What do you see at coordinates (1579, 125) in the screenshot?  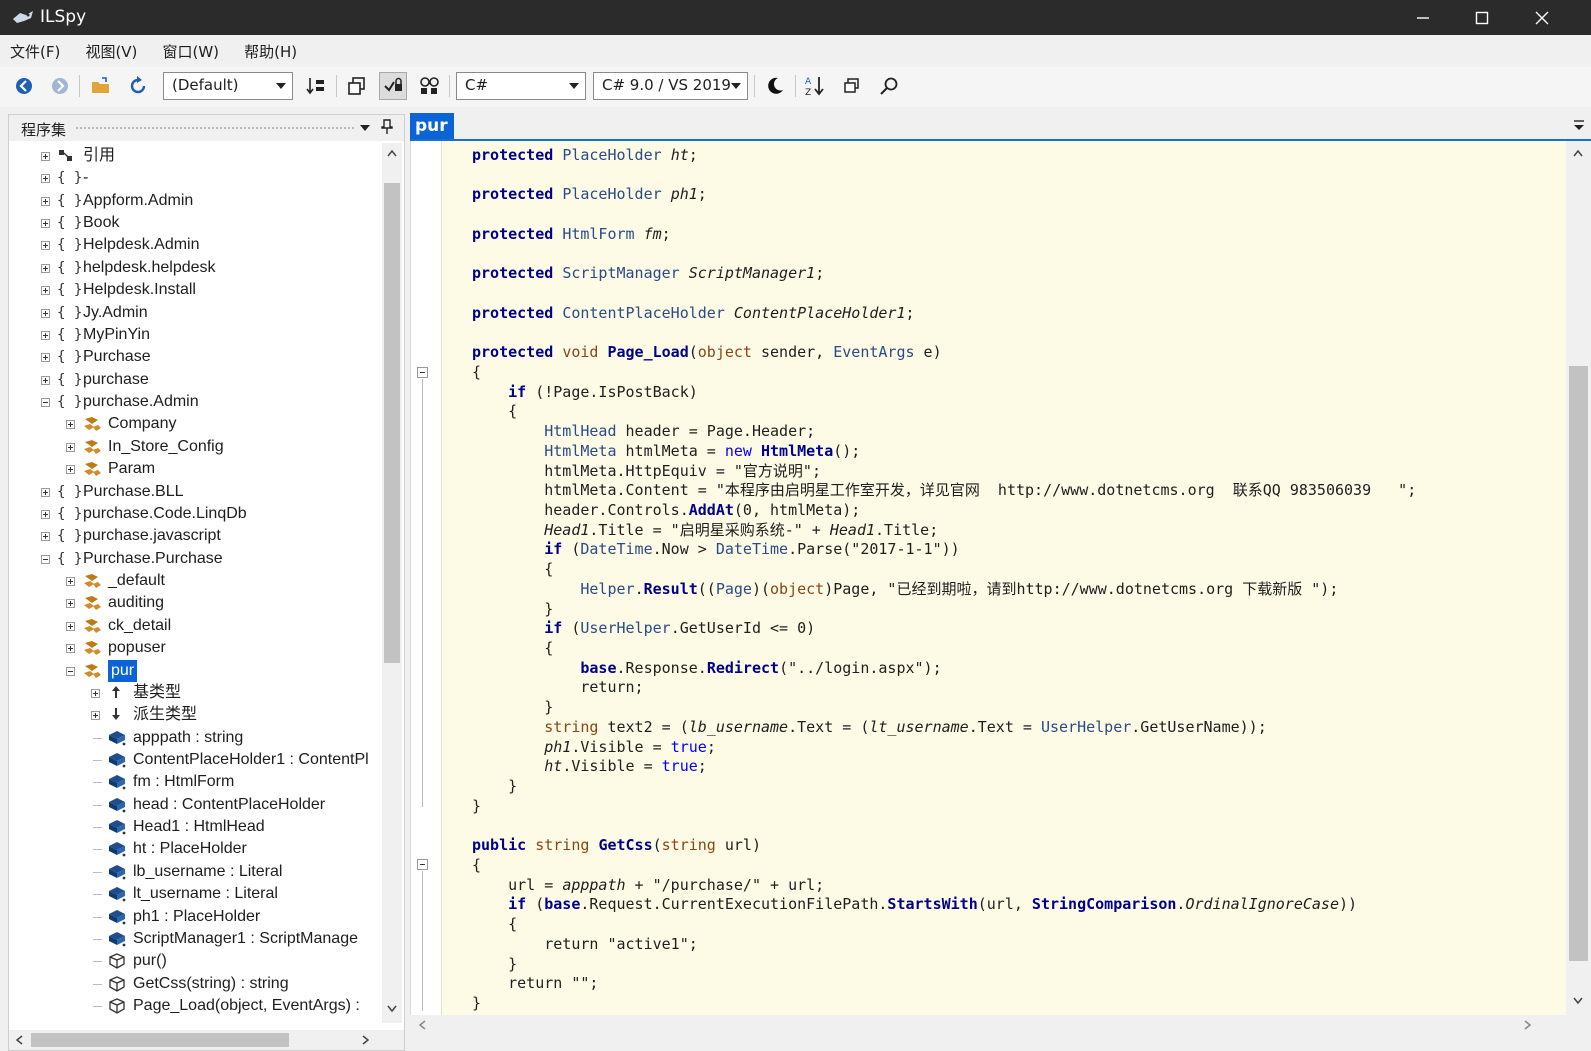 I see `tab-list-icon` at bounding box center [1579, 125].